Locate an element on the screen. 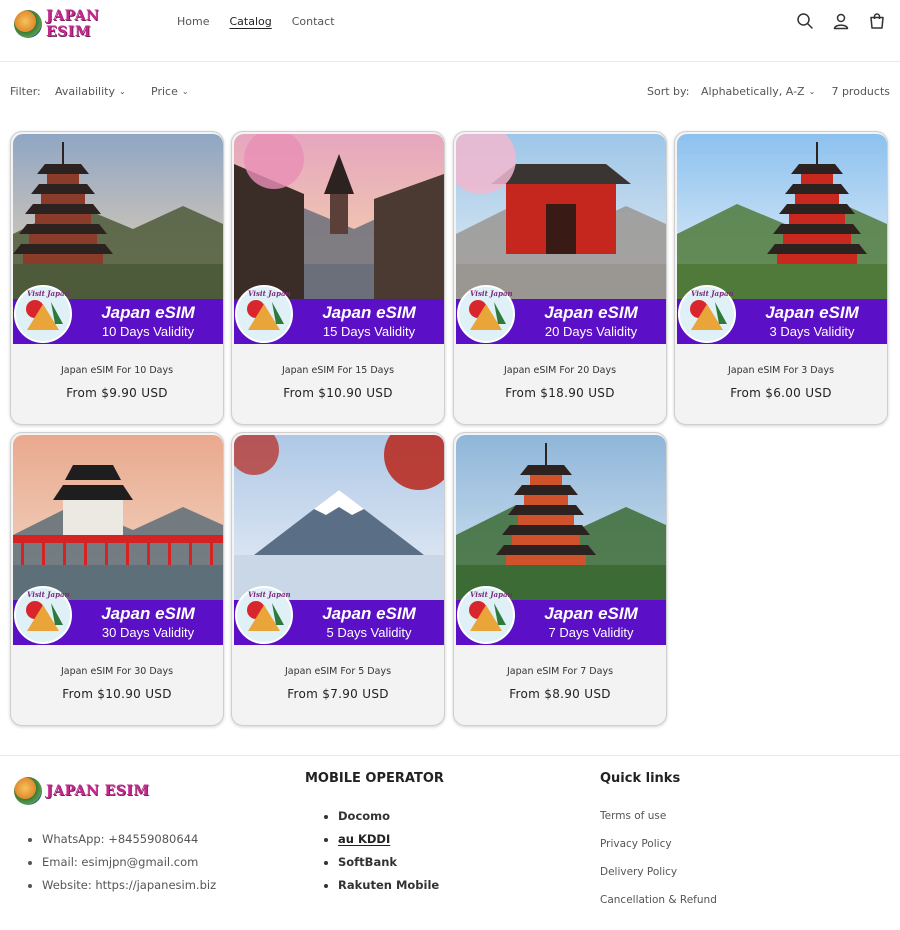 The width and height of the screenshot is (900, 930). product-title: Japan eSIM For 15 Days is located at coordinates (338, 370).